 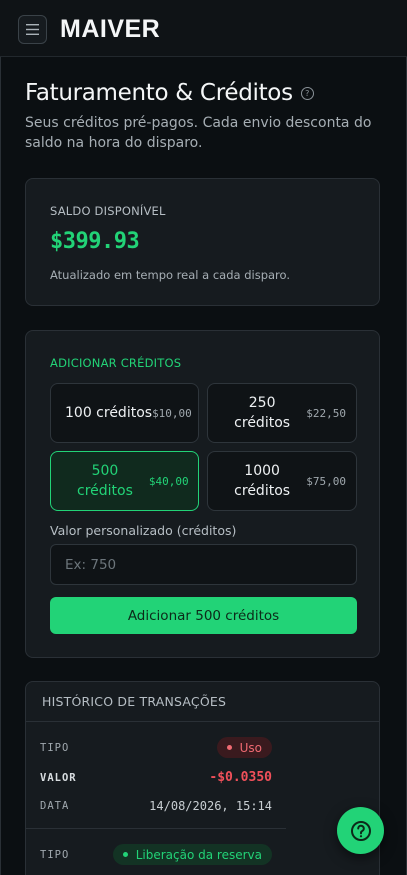 I want to click on package-option-1000: 1000 créditos $75,00, so click(x=282, y=481).